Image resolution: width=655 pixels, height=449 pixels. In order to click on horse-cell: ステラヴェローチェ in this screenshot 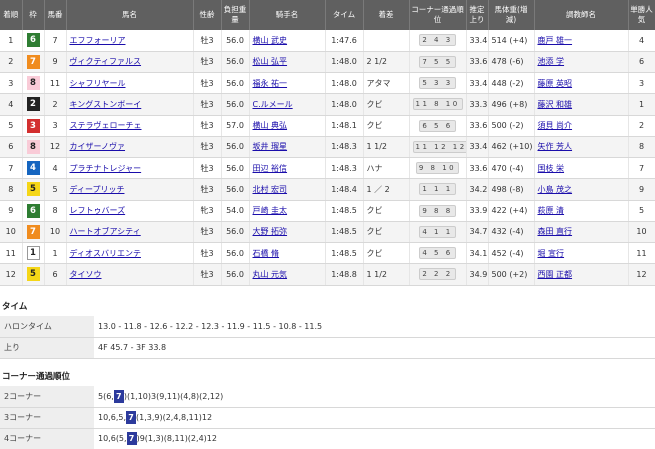, I will do `click(130, 126)`.